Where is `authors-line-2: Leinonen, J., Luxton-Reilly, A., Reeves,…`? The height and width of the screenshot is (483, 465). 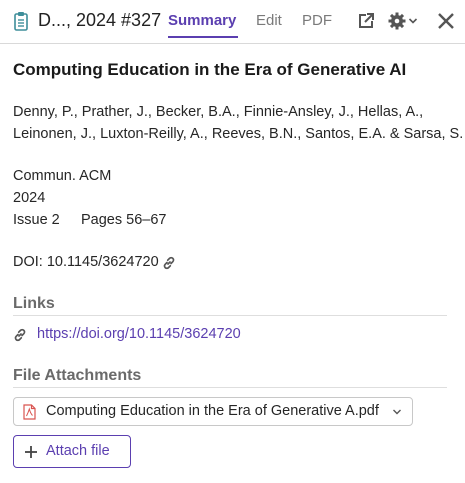
authors-line-2: Leinonen, J., Luxton-Reilly, A., Reeves,… is located at coordinates (238, 134).